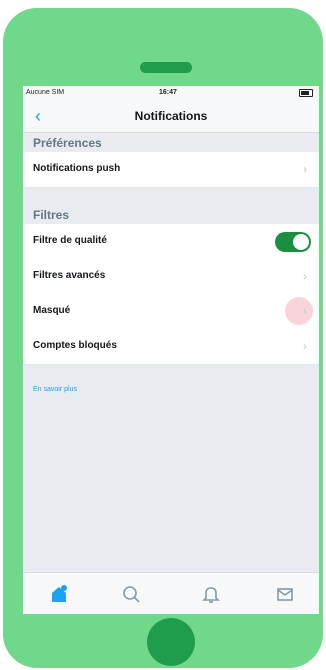  Describe the element at coordinates (168, 92) in the screenshot. I see `clock: 16:47` at that location.